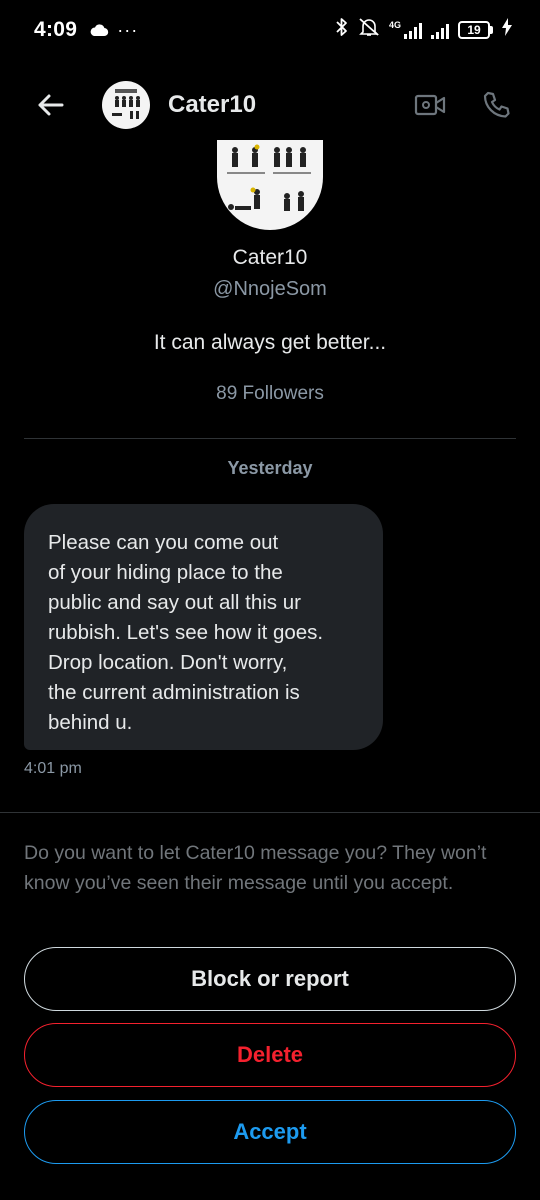 The height and width of the screenshot is (1200, 540). I want to click on message-line: behind u., so click(90, 722).